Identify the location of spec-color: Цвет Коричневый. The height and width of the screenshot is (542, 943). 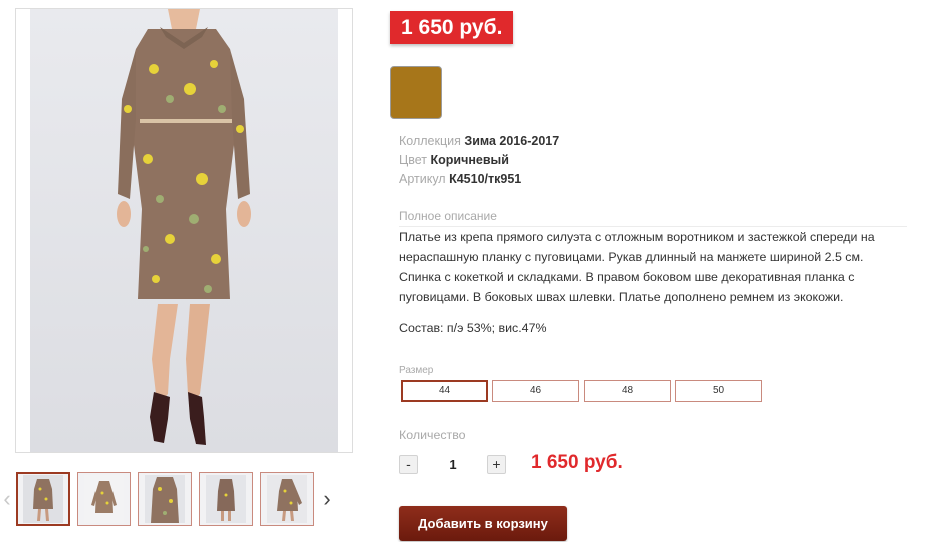
(479, 160).